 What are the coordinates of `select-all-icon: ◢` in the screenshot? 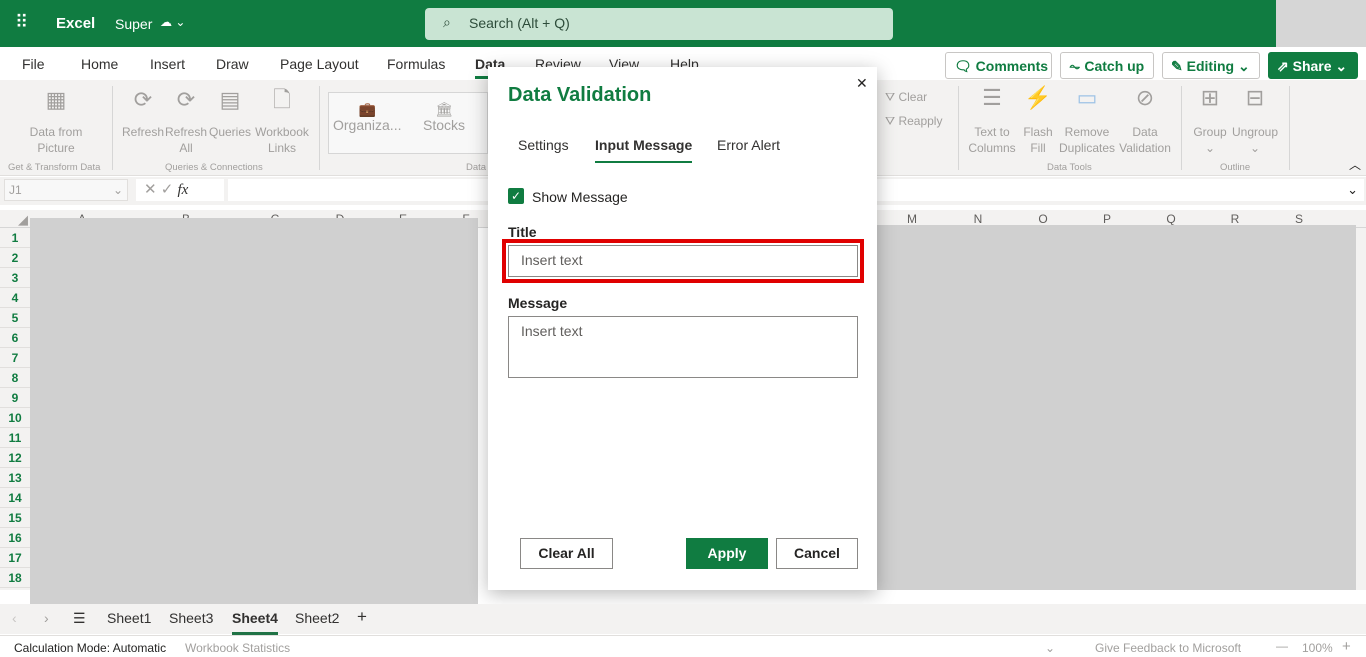 It's located at (23, 220).